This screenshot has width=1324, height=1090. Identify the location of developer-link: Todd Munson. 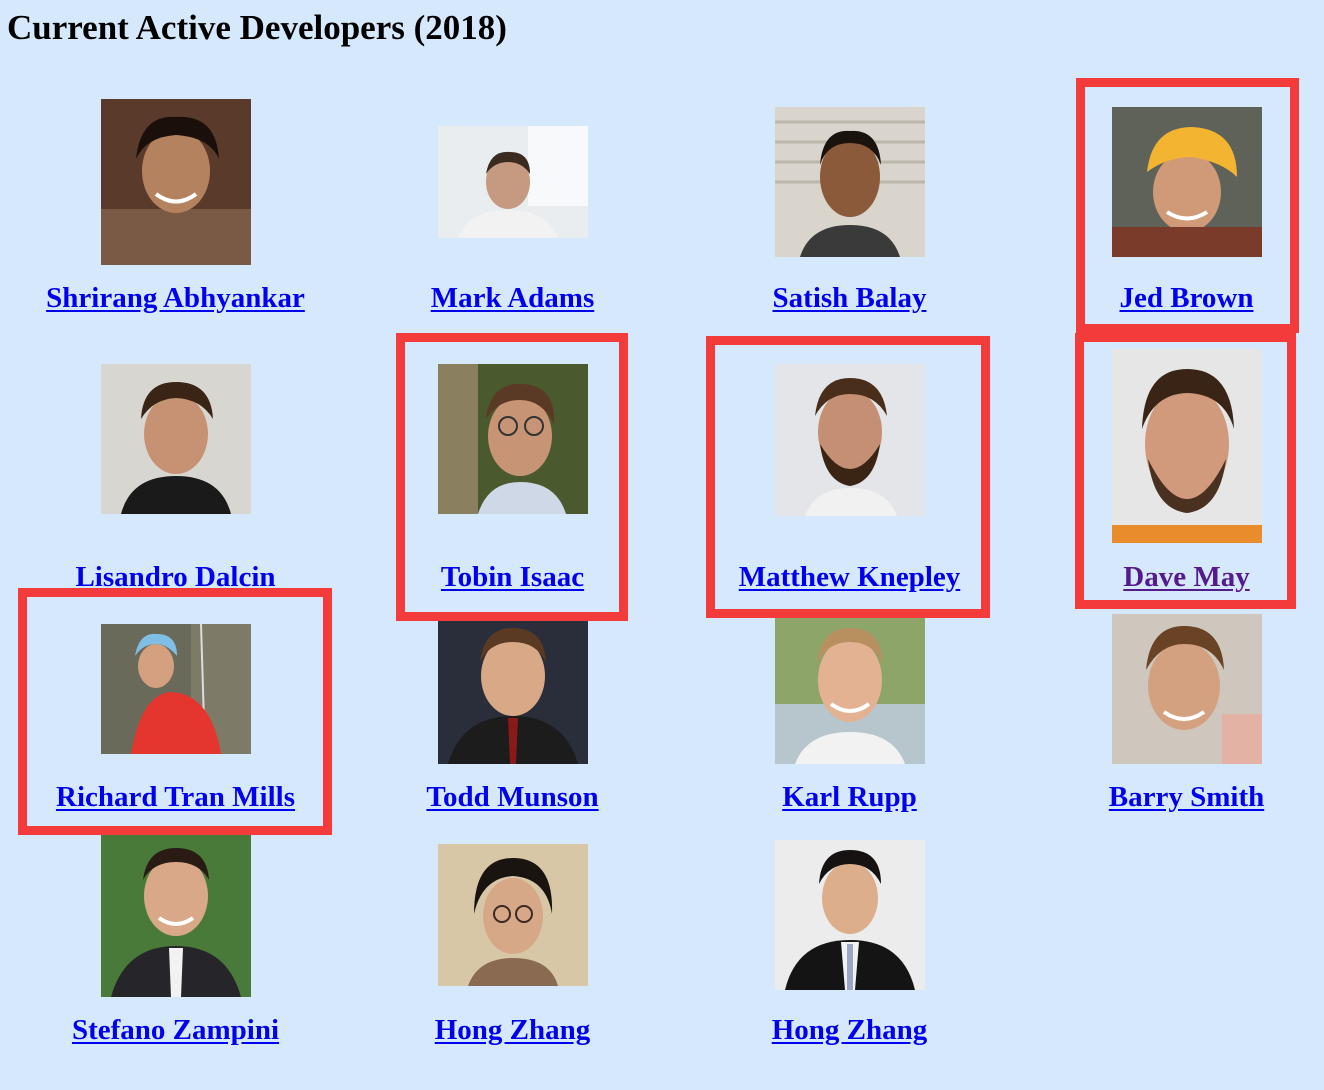
(512, 797).